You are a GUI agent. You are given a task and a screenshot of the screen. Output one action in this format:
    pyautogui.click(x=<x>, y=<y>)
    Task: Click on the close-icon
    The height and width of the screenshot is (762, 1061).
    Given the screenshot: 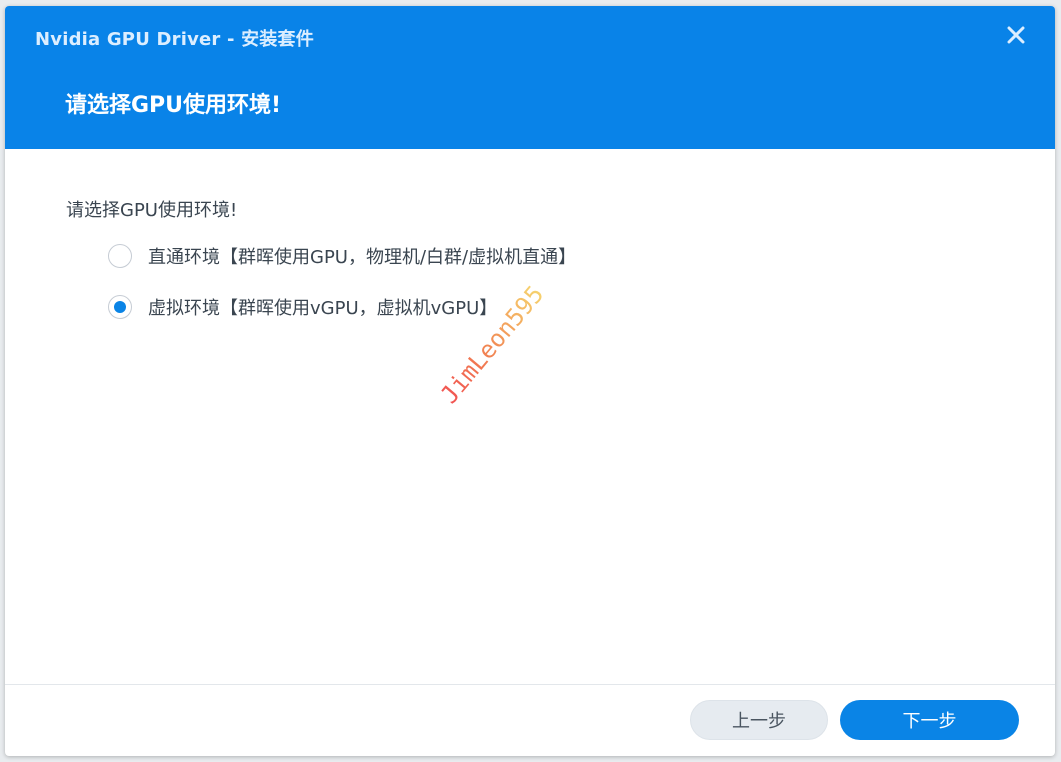 What is the action you would take?
    pyautogui.click(x=1016, y=35)
    